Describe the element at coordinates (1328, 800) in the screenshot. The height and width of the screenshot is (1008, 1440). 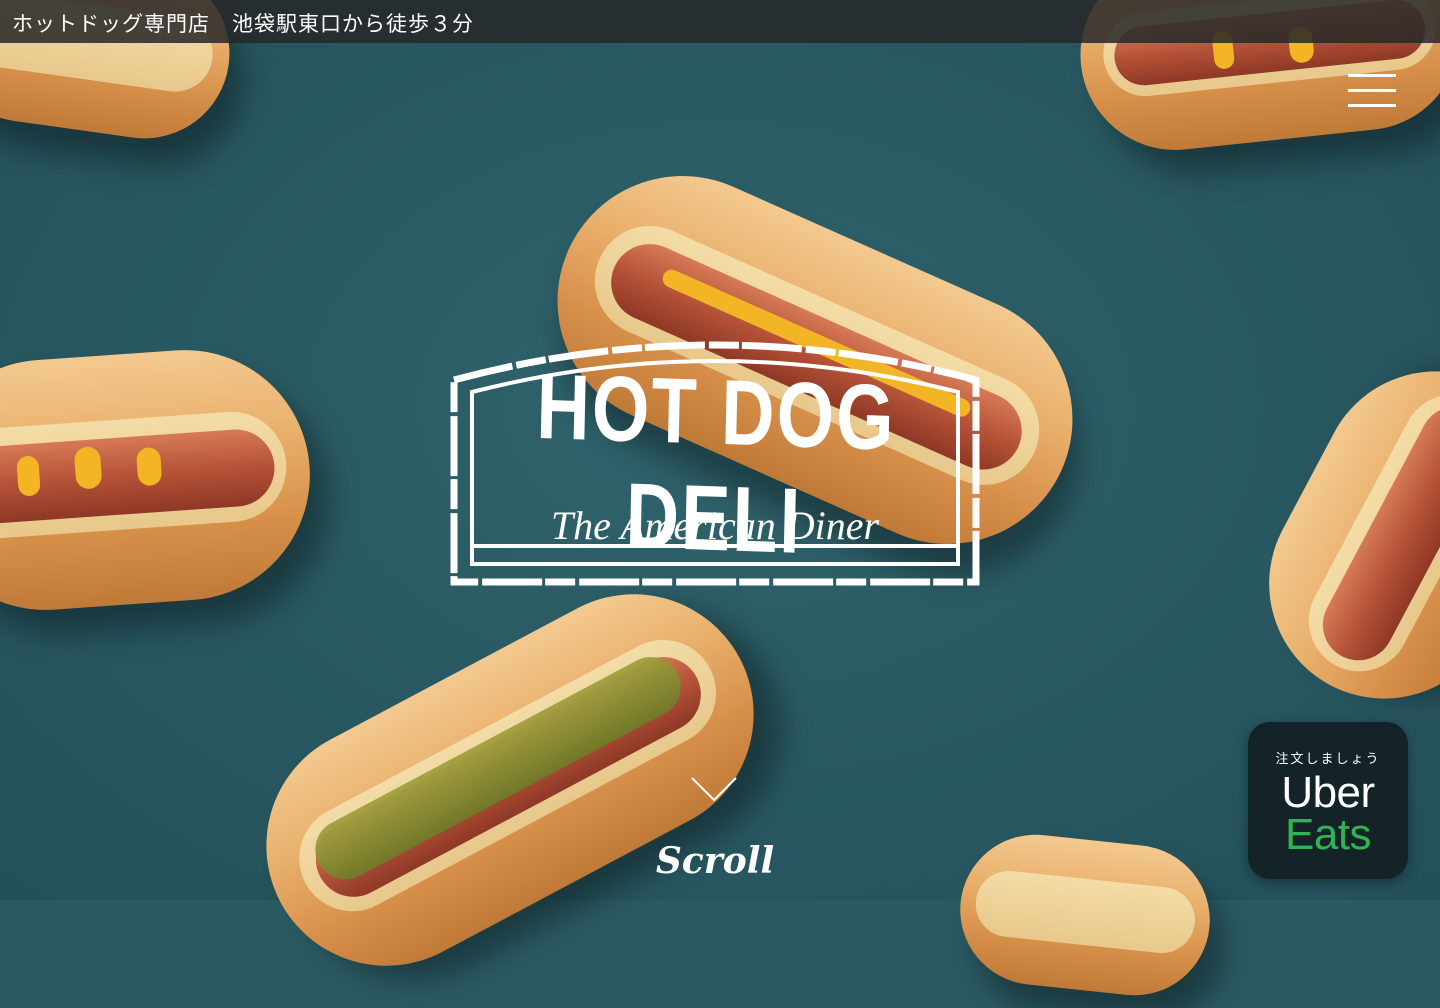
I see `uber-eats-order-button: 注文しましょう Uber Eats` at that location.